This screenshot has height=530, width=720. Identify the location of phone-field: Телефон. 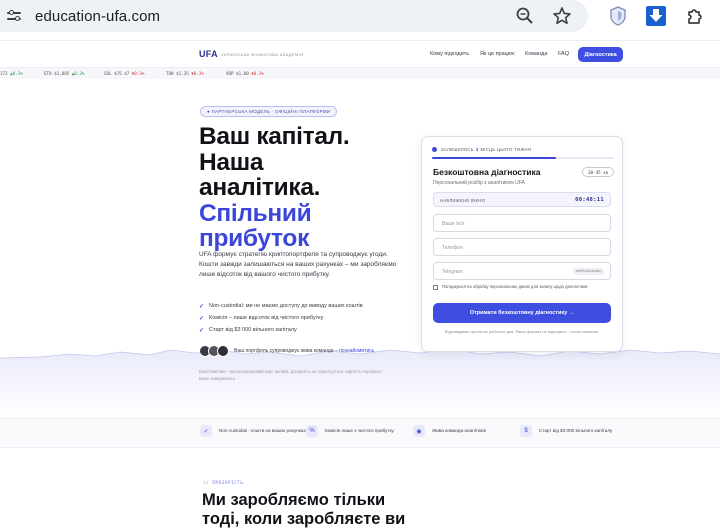
(522, 247).